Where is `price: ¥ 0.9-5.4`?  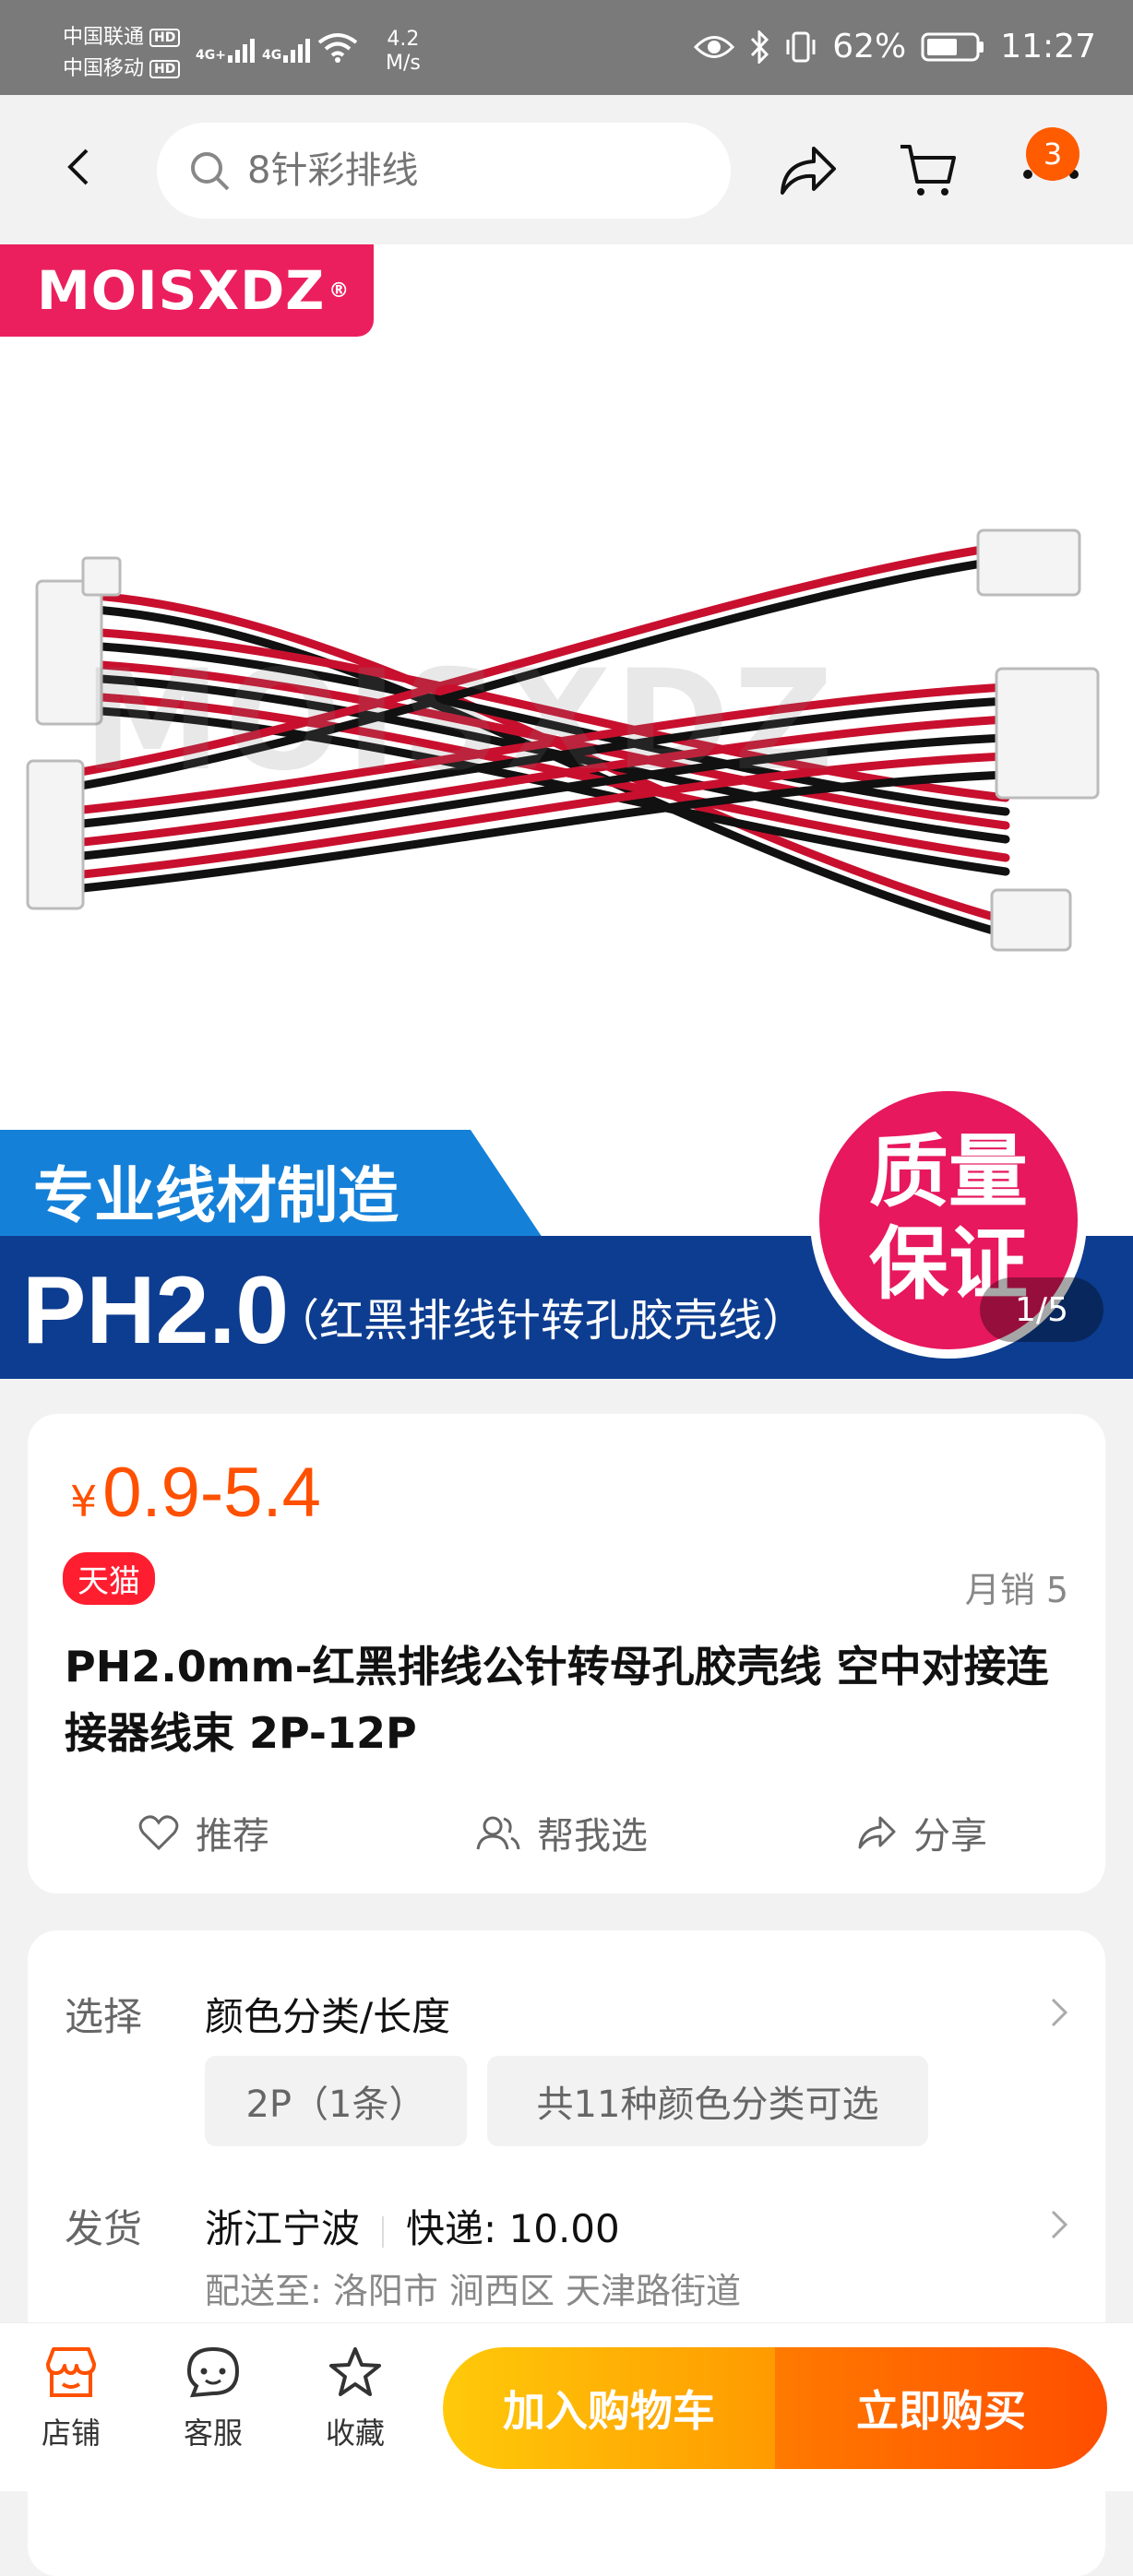
price: ¥ 0.9-5.4 is located at coordinates (195, 1493).